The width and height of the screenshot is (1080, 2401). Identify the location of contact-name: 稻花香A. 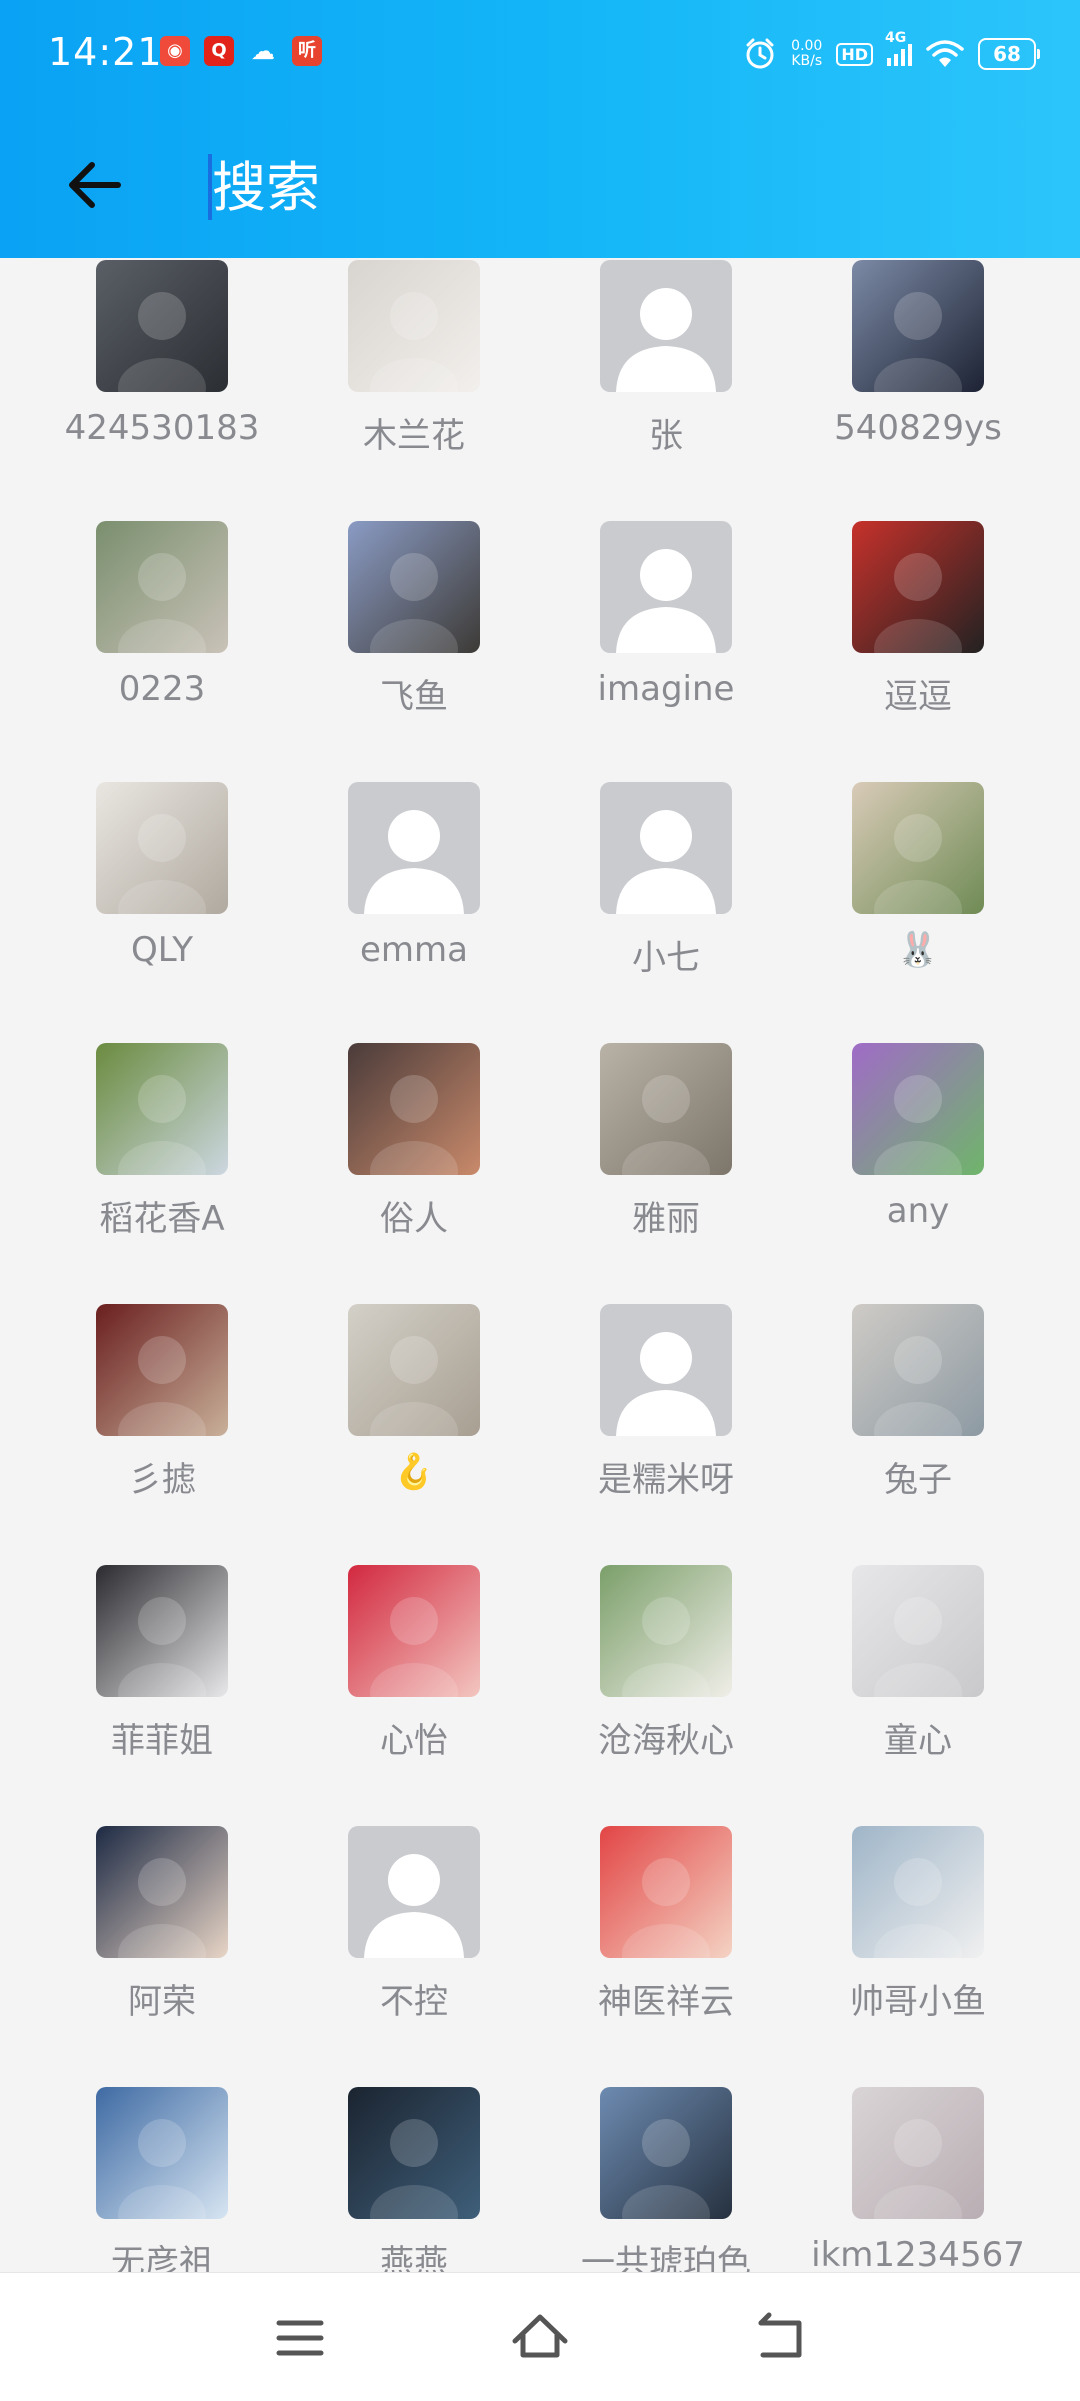
(162, 1219).